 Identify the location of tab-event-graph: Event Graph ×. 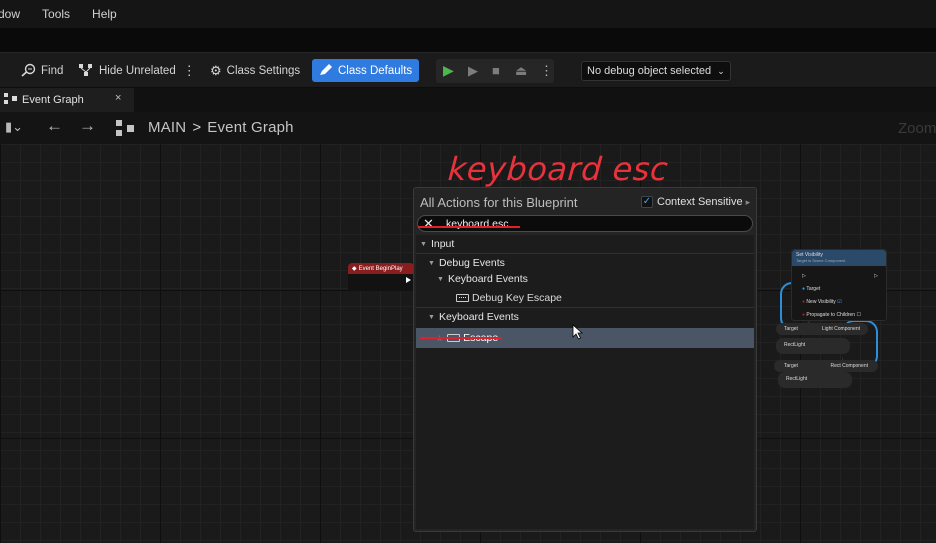
(67, 100).